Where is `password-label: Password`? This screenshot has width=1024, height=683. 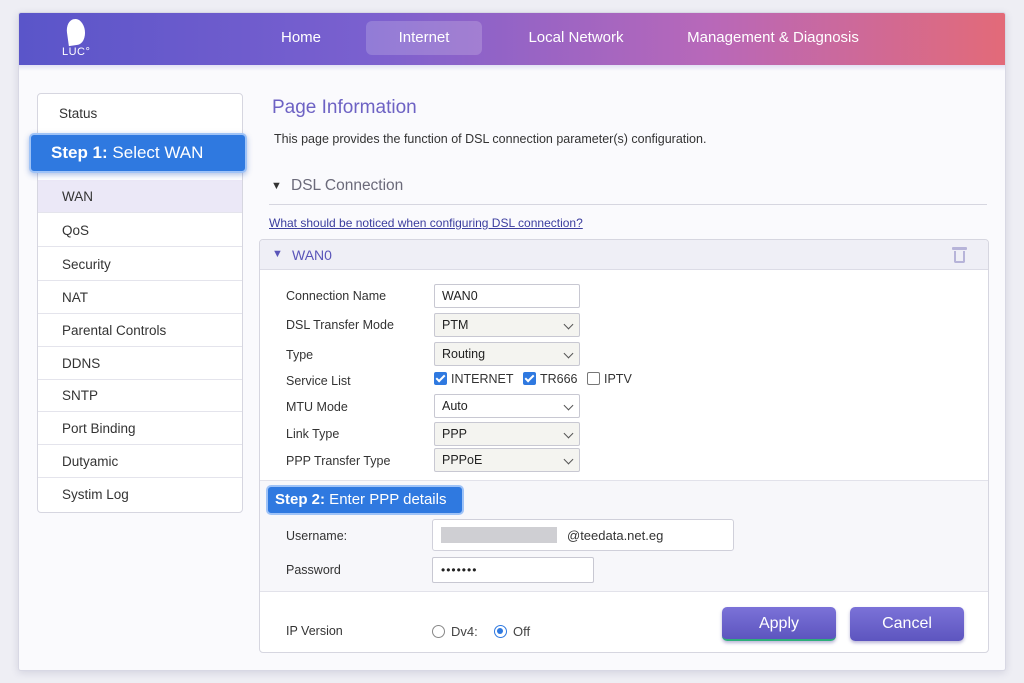 password-label: Password is located at coordinates (313, 570).